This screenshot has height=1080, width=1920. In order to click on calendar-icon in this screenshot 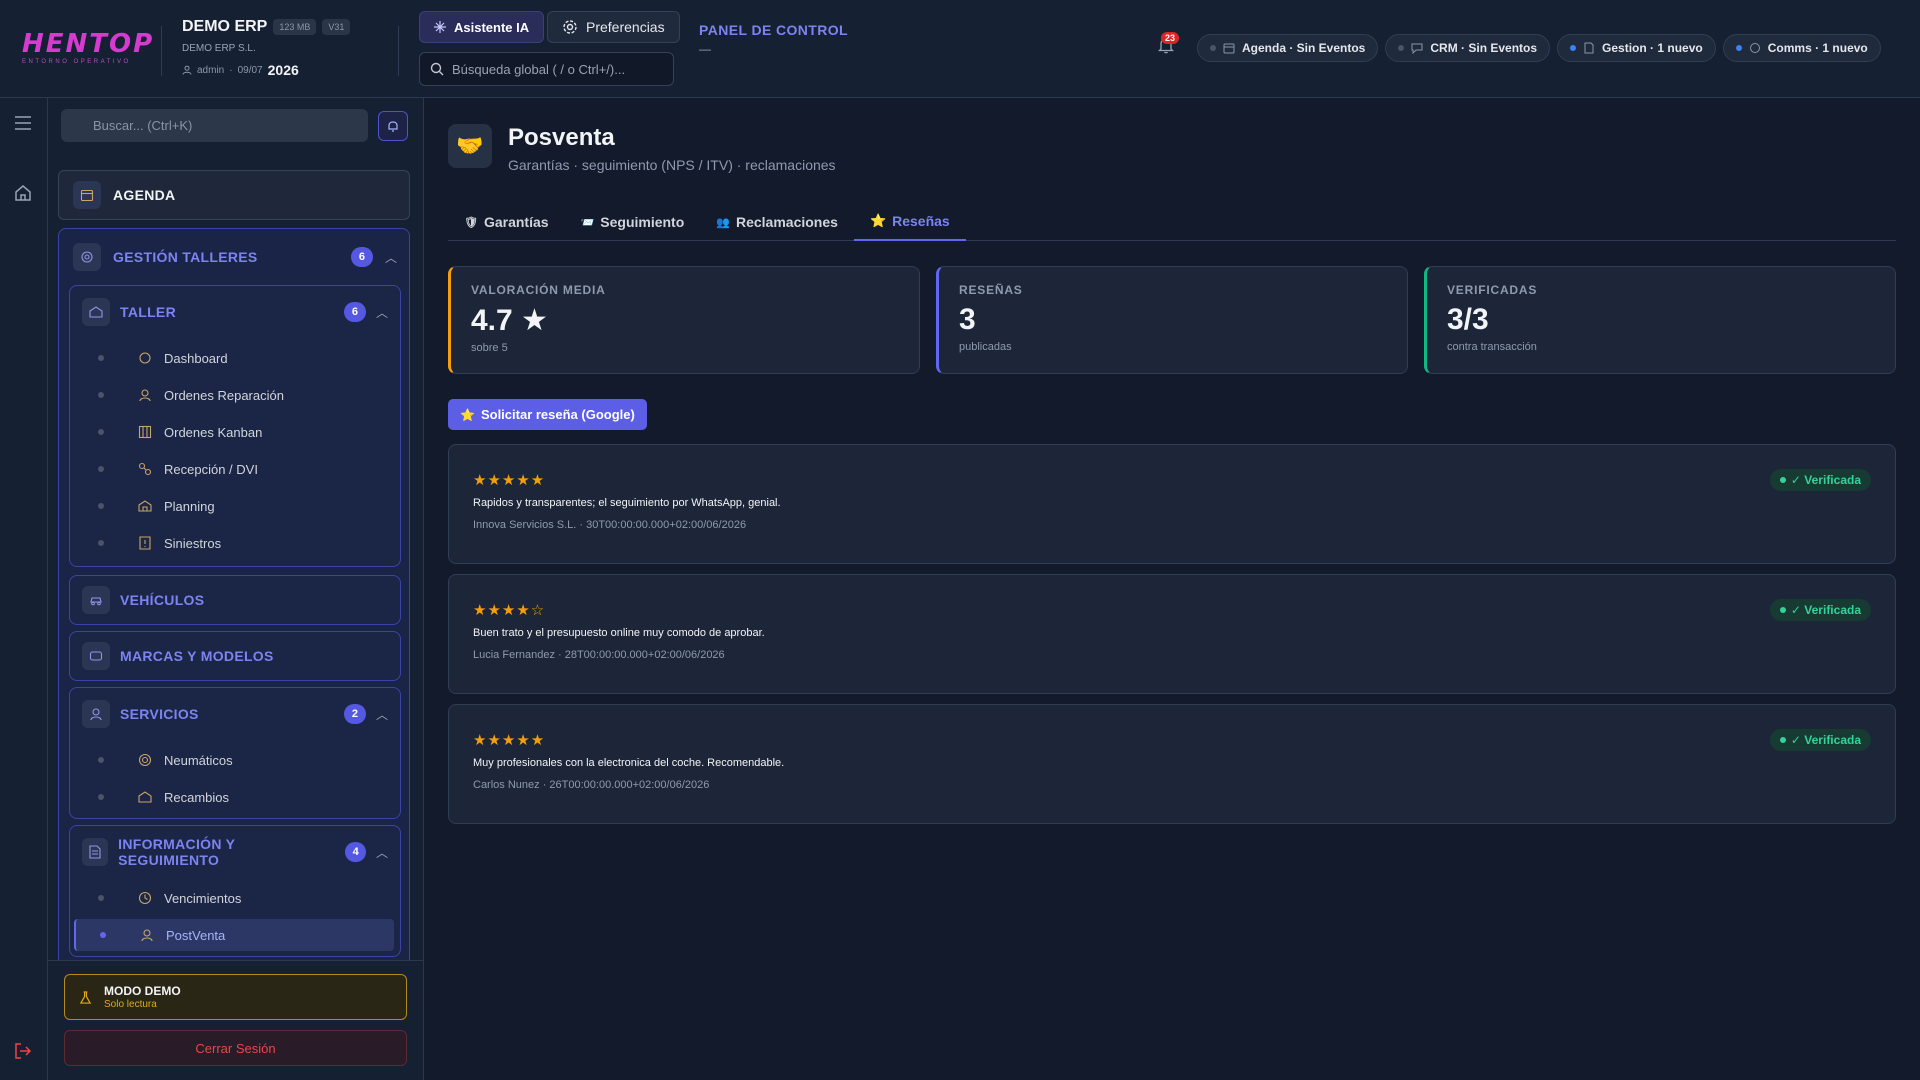, I will do `click(1229, 48)`.